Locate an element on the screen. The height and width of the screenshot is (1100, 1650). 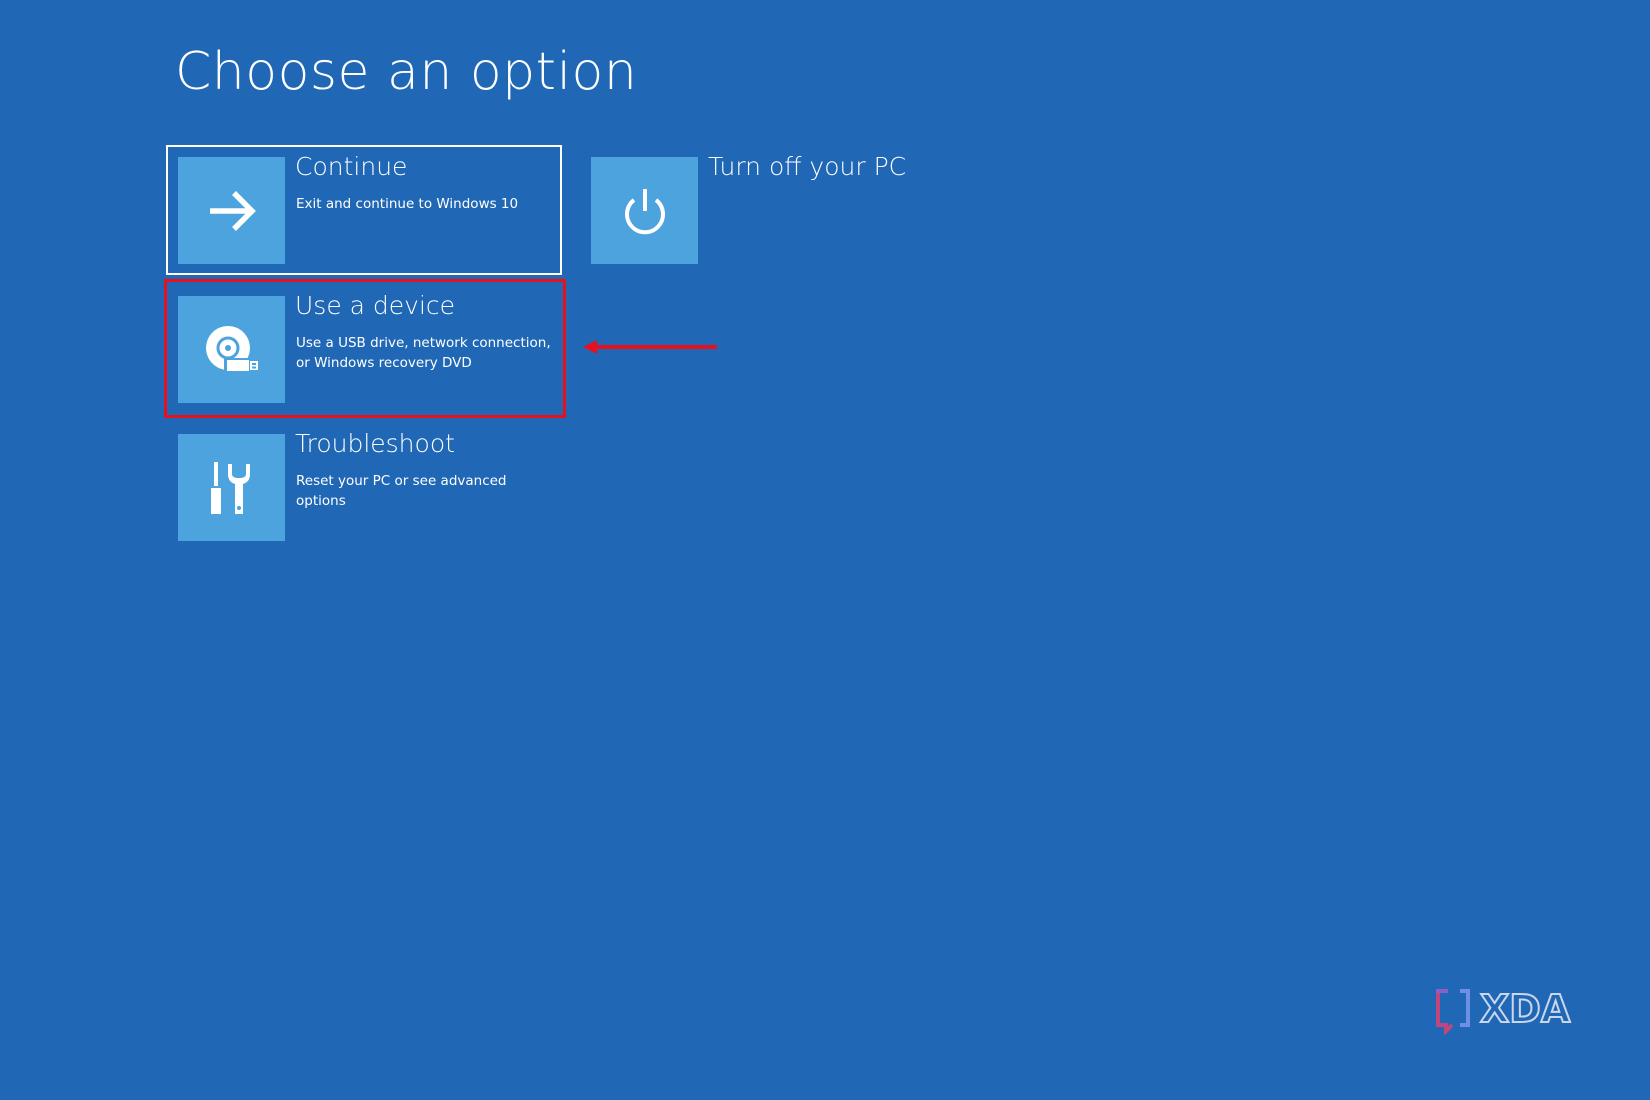
option-title: Continue is located at coordinates (351, 166).